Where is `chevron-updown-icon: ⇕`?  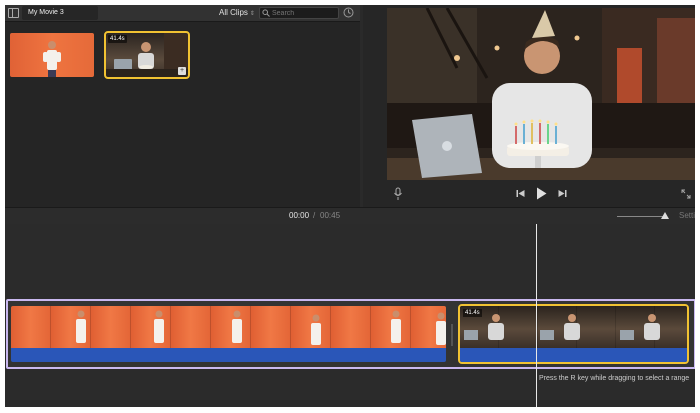
chevron-updown-icon: ⇕ is located at coordinates (252, 14).